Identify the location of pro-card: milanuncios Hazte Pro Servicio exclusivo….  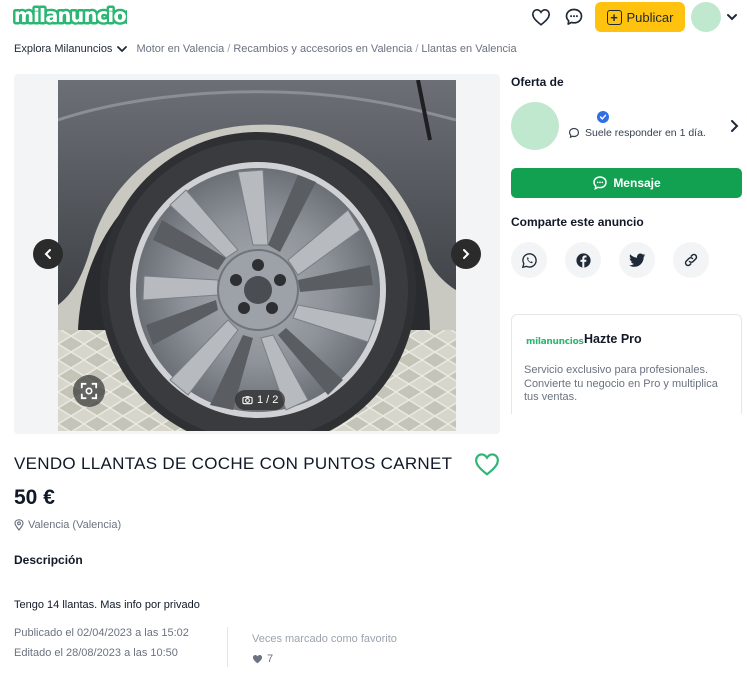
(626, 364).